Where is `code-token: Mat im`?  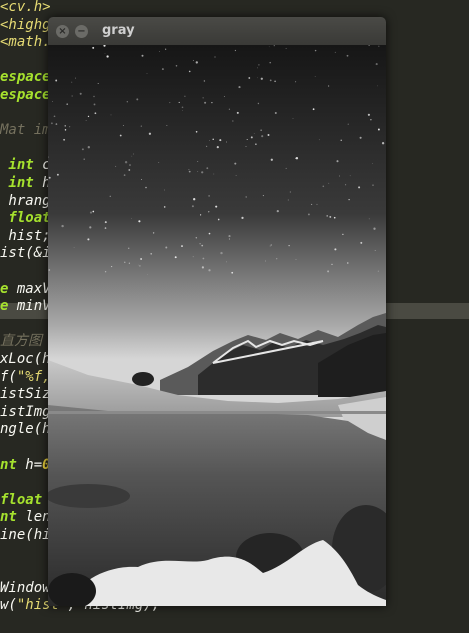
code-token: Mat im is located at coordinates (25, 130).